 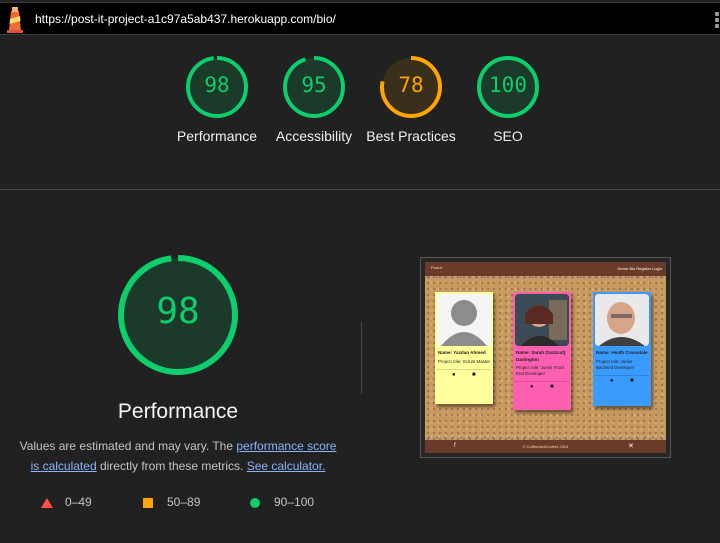 What do you see at coordinates (314, 85) in the screenshot?
I see `score-value: 95` at bounding box center [314, 85].